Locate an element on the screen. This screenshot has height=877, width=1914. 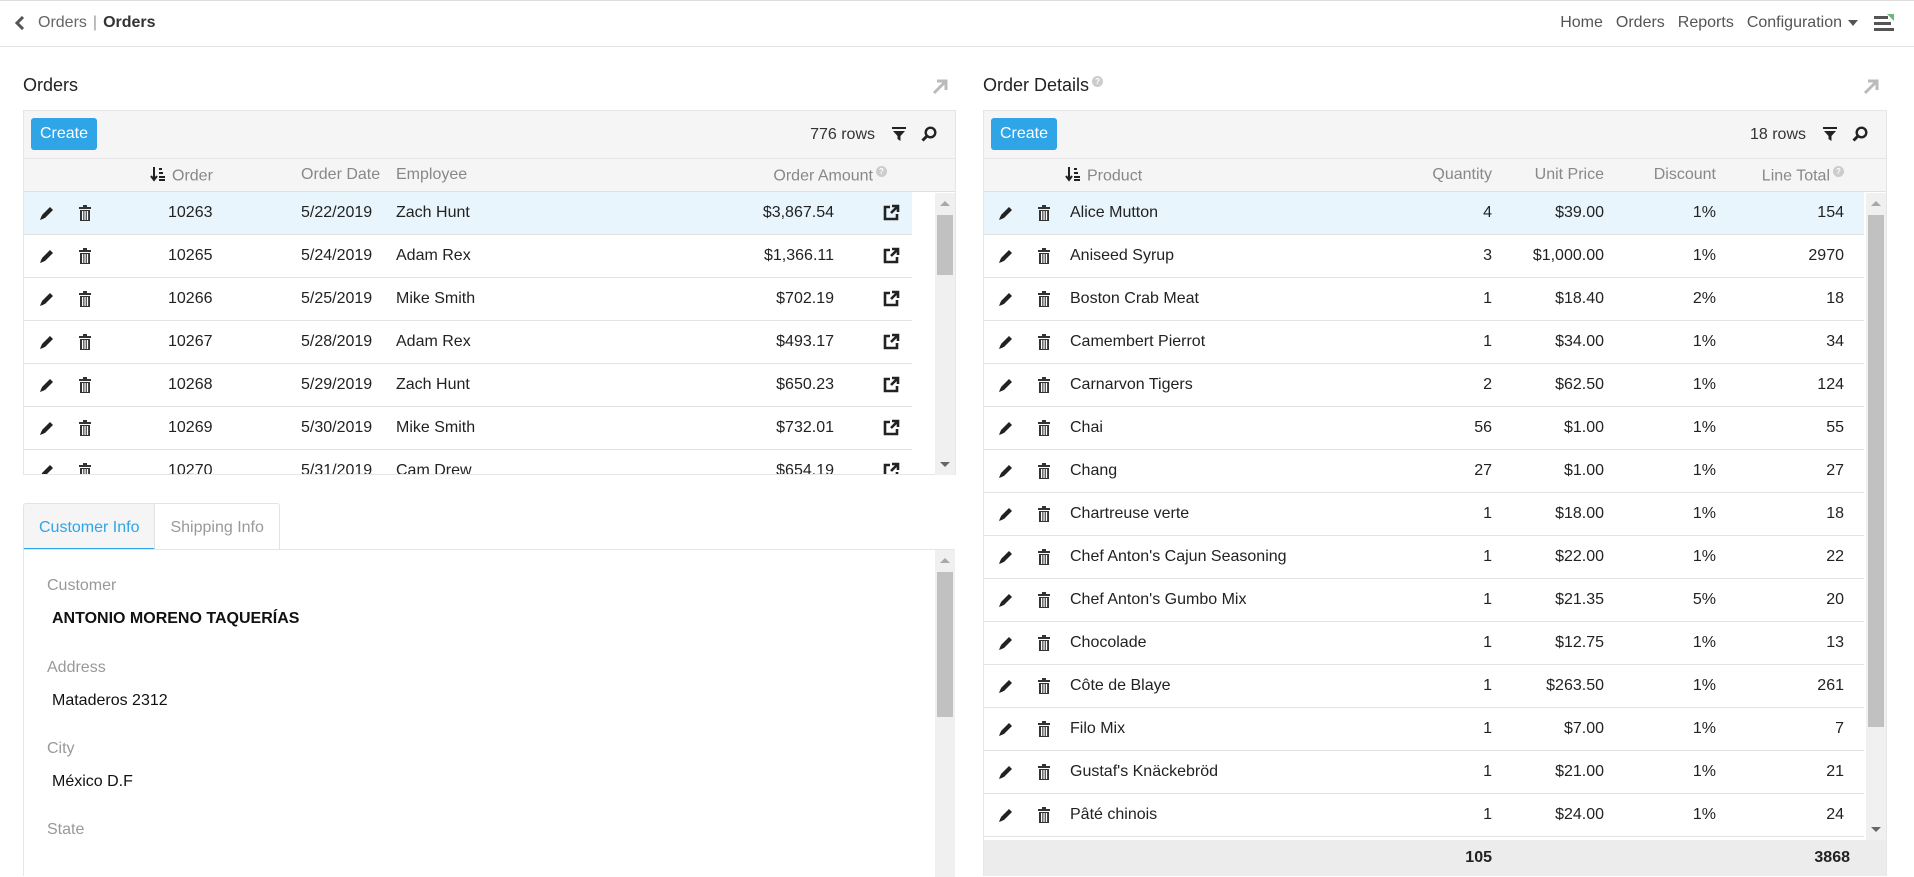
table-row: 10268 5/29/2019 Zach Hunt $650.23 is located at coordinates (468, 385).